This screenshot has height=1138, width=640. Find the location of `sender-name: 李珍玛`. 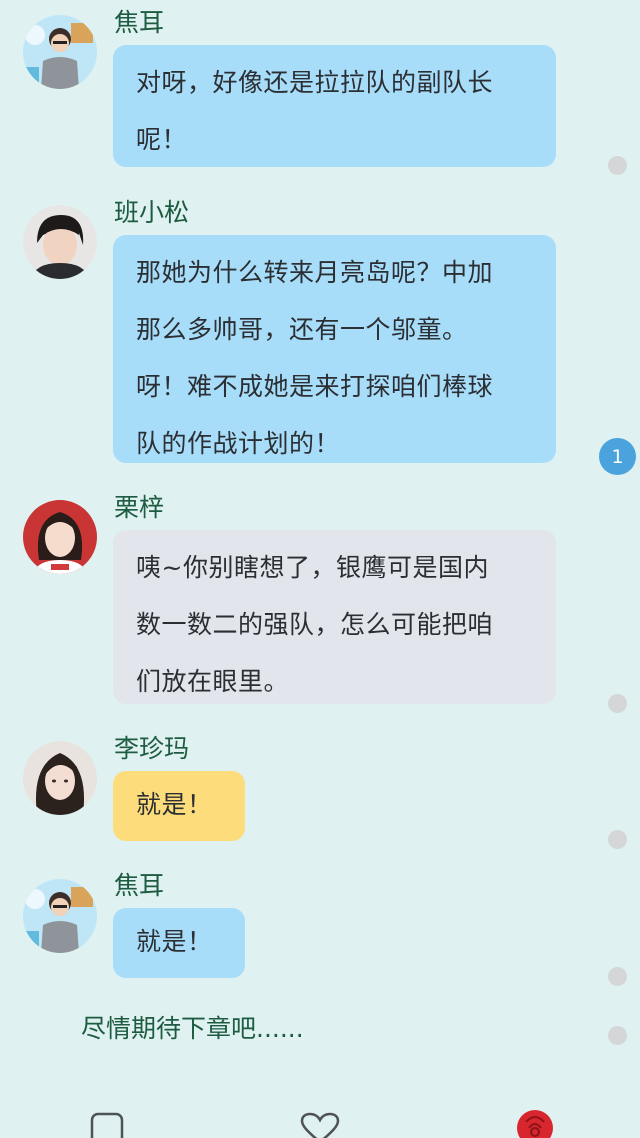

sender-name: 李珍玛 is located at coordinates (152, 748).